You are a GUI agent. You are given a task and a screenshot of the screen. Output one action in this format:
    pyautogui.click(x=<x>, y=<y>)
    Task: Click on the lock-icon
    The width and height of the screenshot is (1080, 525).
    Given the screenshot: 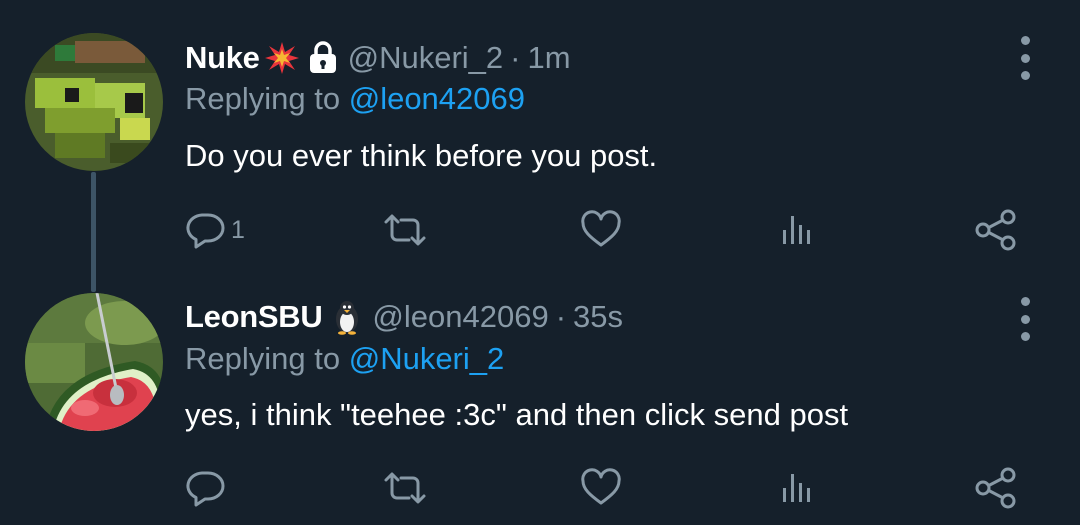 What is the action you would take?
    pyautogui.click(x=323, y=58)
    